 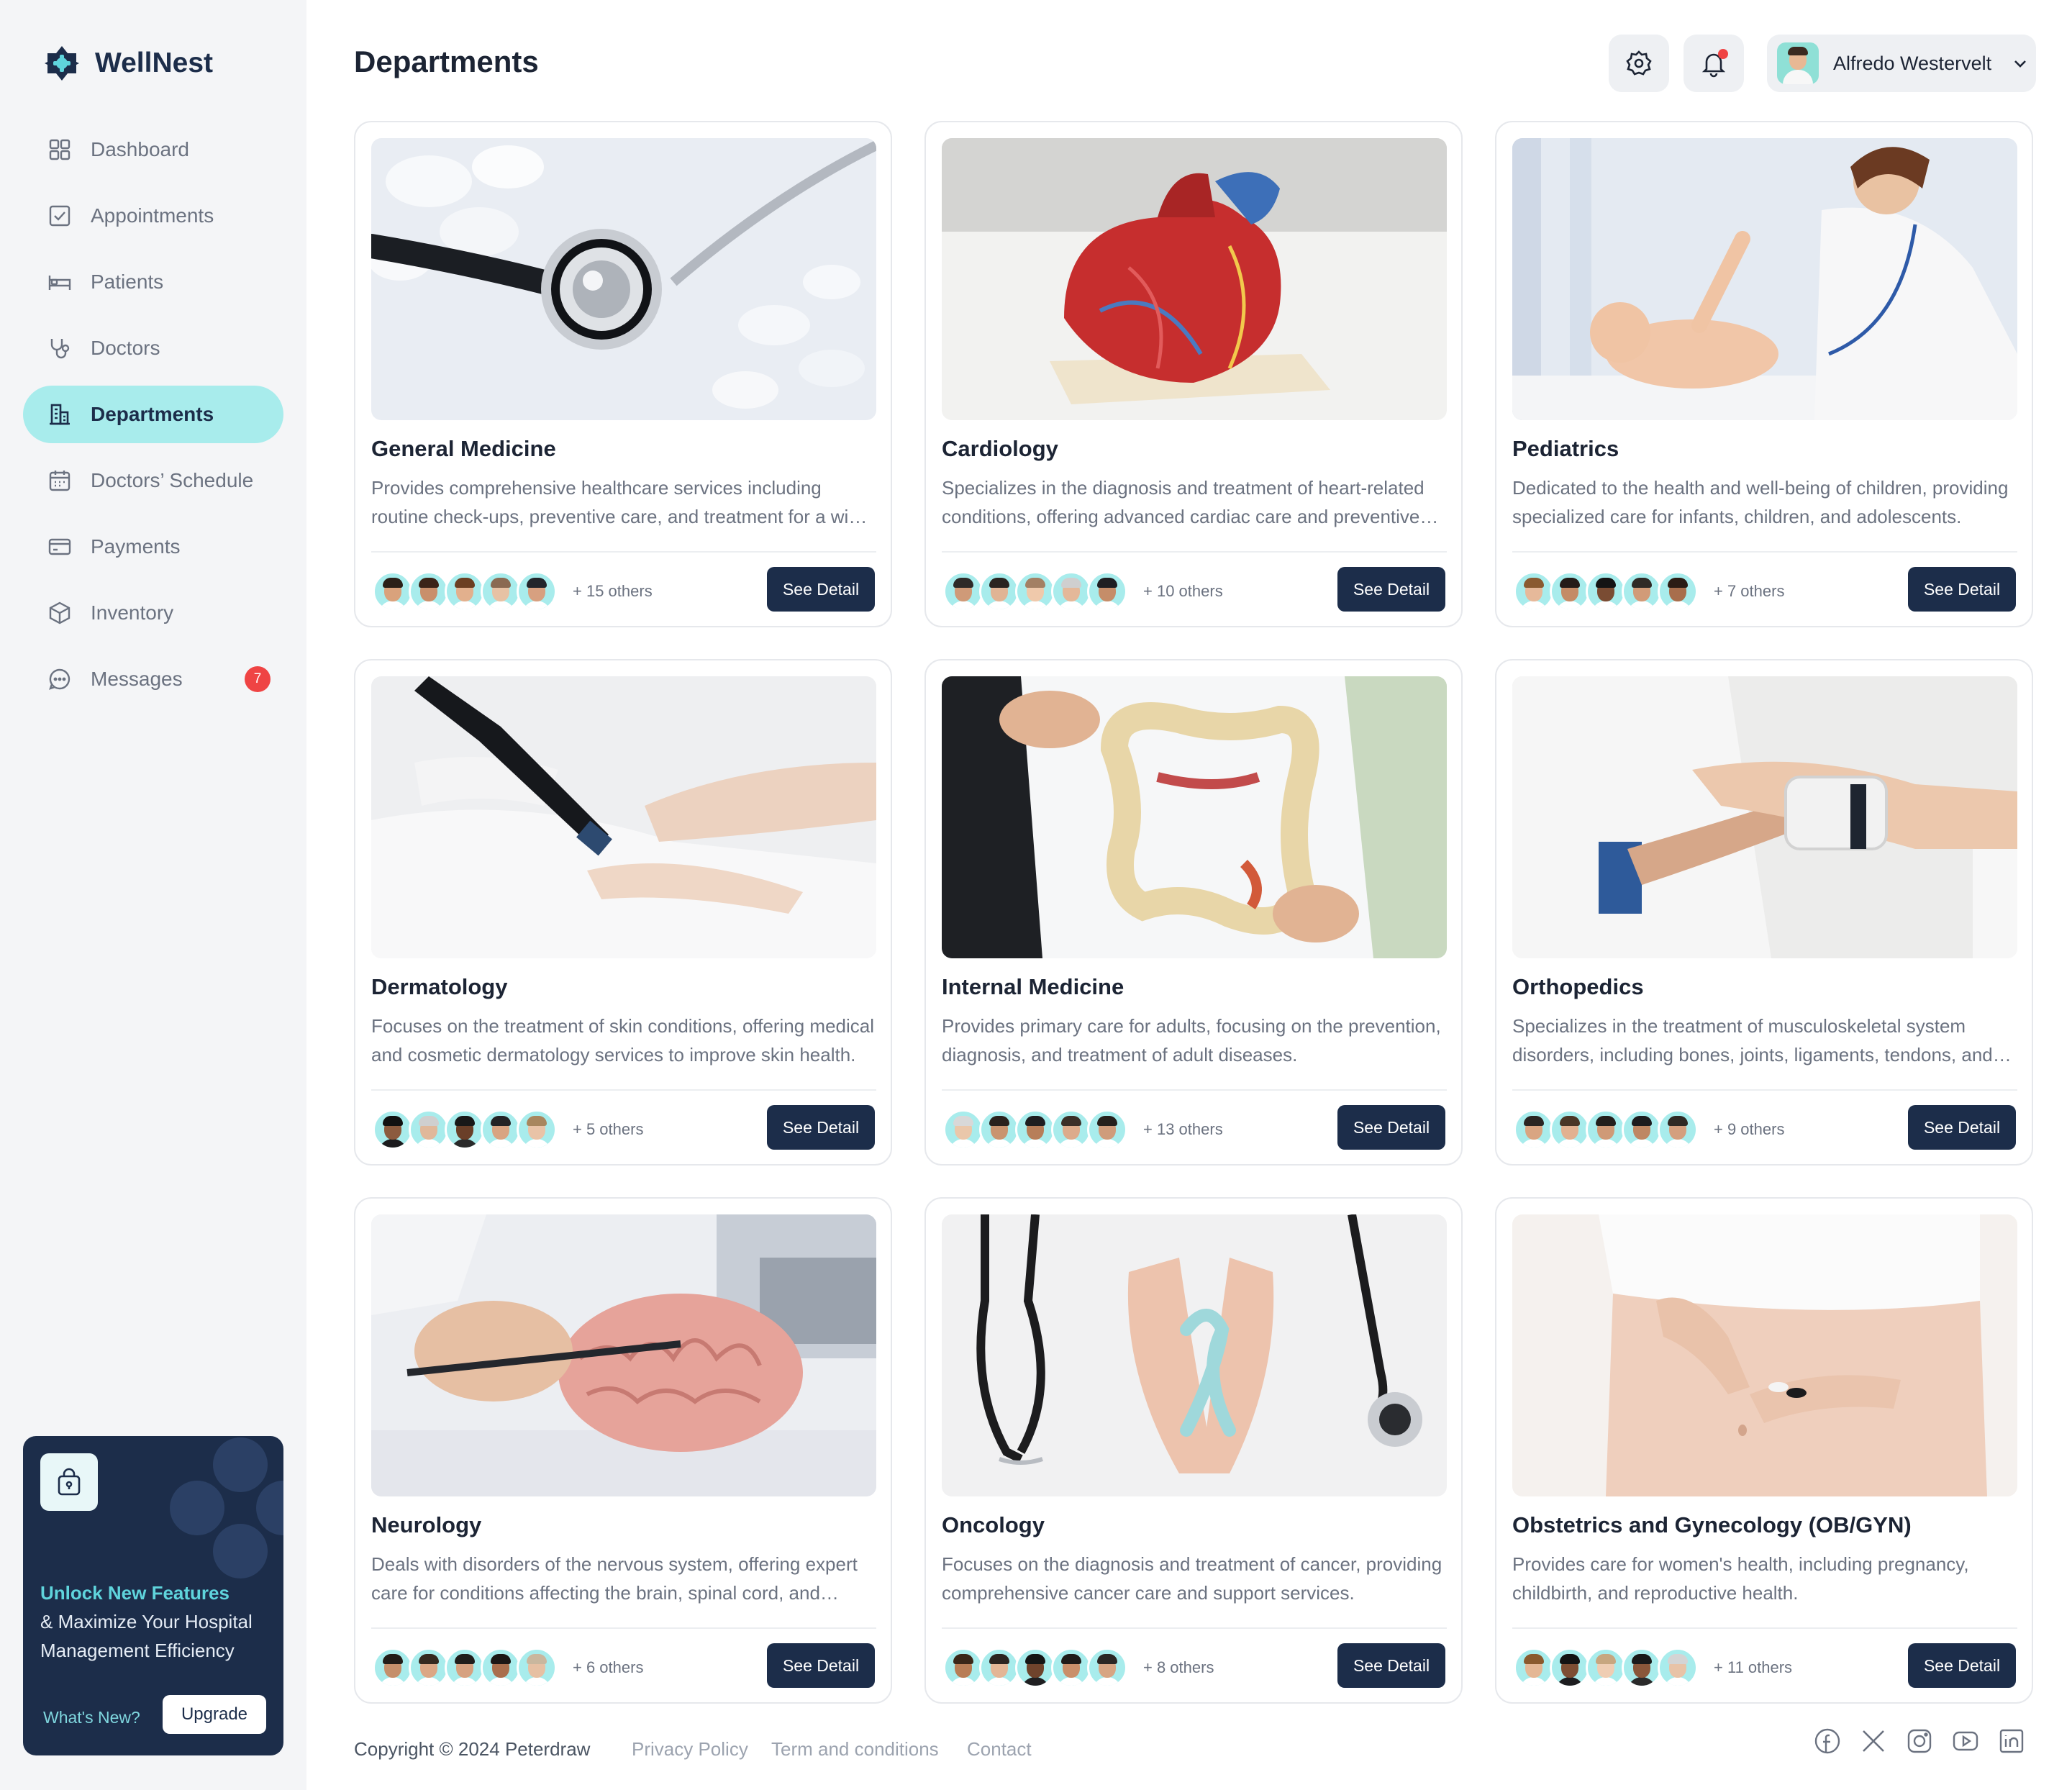 What do you see at coordinates (1965, 1741) in the screenshot?
I see `youtube-icon` at bounding box center [1965, 1741].